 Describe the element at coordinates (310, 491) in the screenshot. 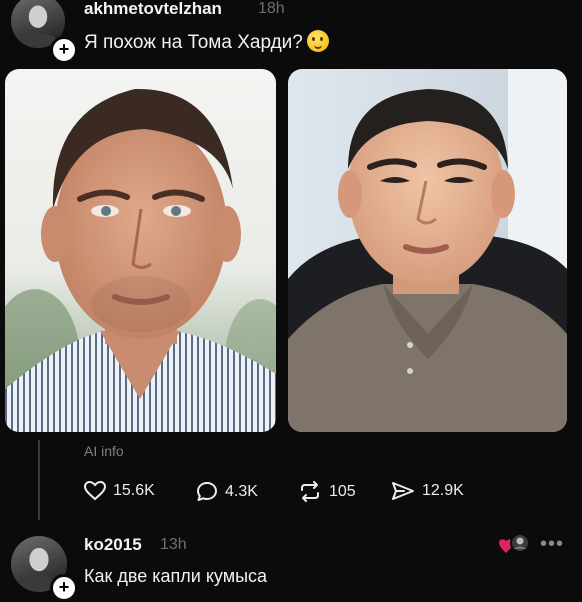

I see `repost-icon` at that location.